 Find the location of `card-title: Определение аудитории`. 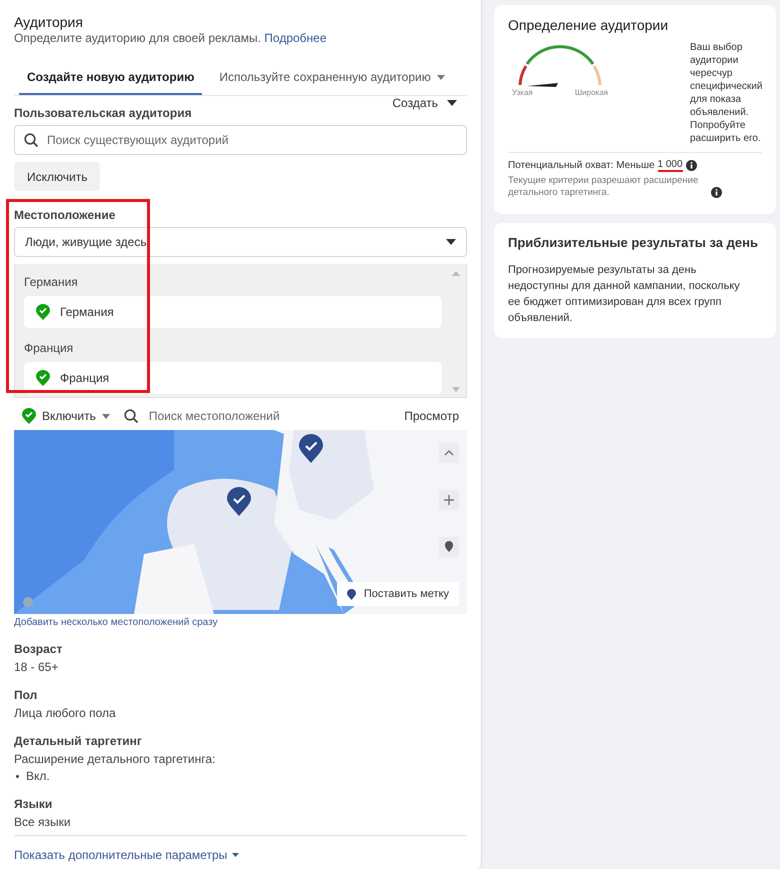

card-title: Определение аудитории is located at coordinates (589, 25).